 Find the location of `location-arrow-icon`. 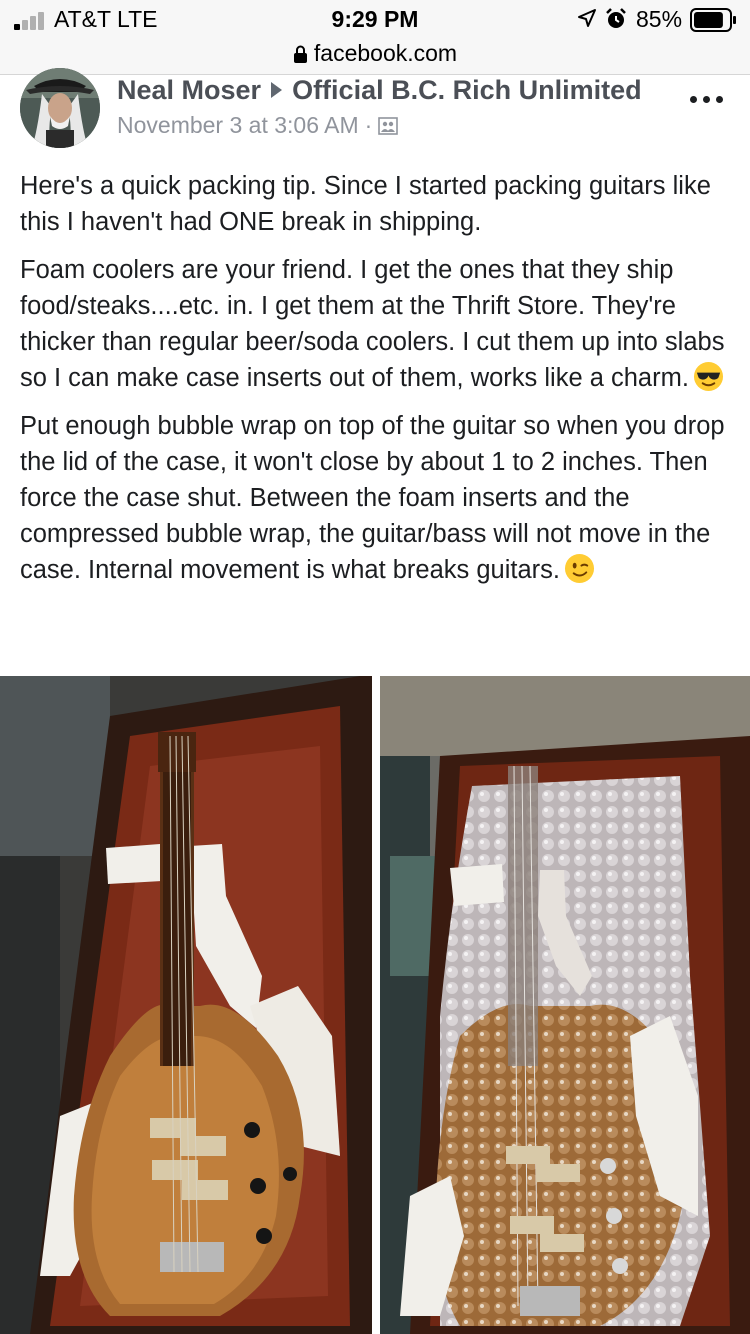

location-arrow-icon is located at coordinates (587, 18).